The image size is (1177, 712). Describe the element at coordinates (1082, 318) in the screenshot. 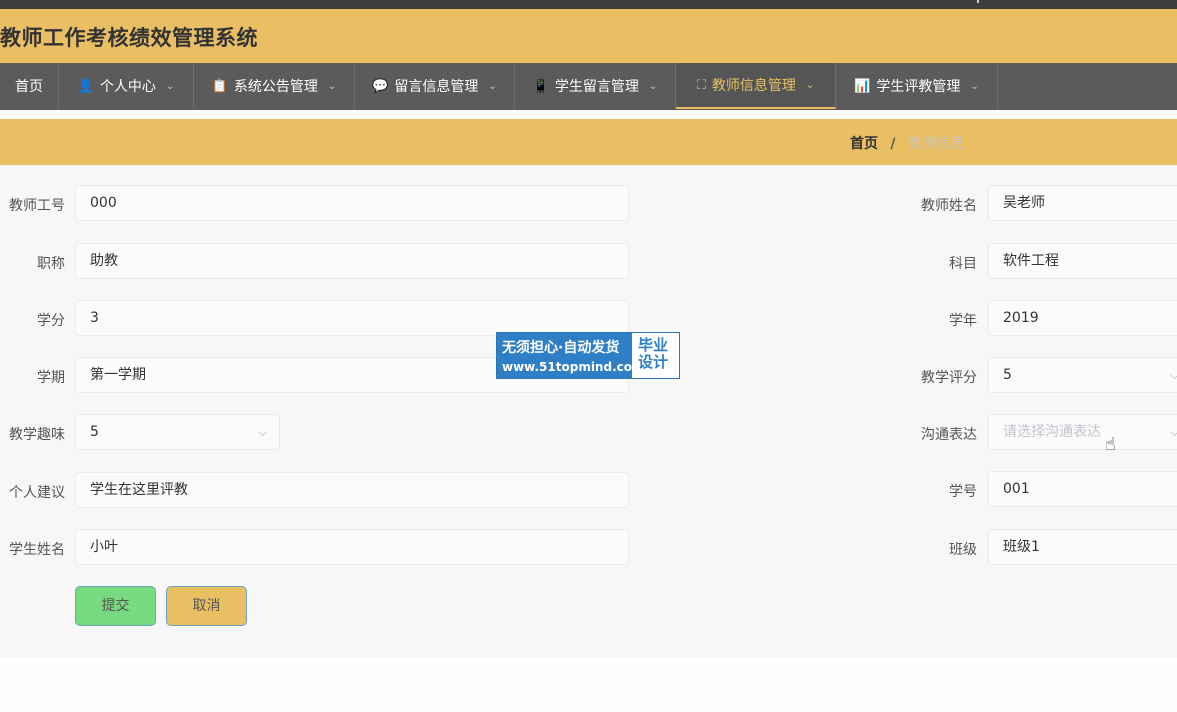

I see `school-year-input: 2019` at that location.